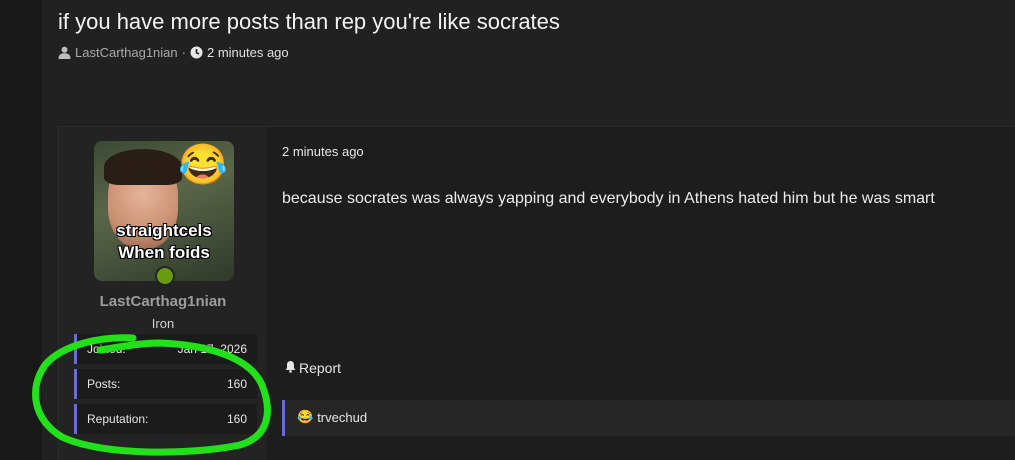 The image size is (1015, 460). Describe the element at coordinates (203, 165) in the screenshot. I see `laughing-emoji-icon: 😂` at that location.